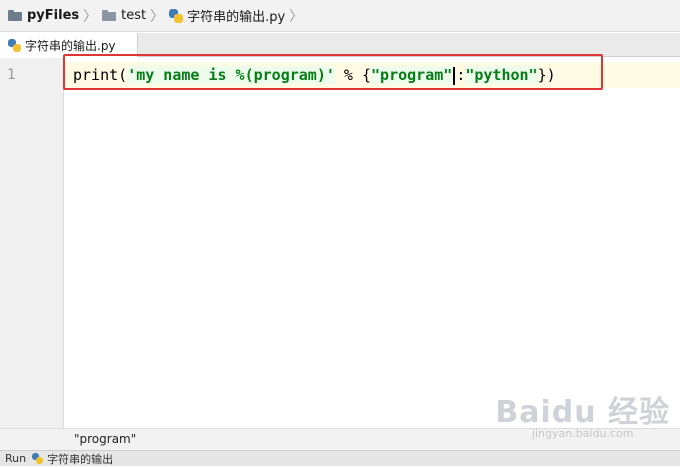  I want to click on breadcrumb-item-pyfiles: pyFiles 〉, so click(55, 16).